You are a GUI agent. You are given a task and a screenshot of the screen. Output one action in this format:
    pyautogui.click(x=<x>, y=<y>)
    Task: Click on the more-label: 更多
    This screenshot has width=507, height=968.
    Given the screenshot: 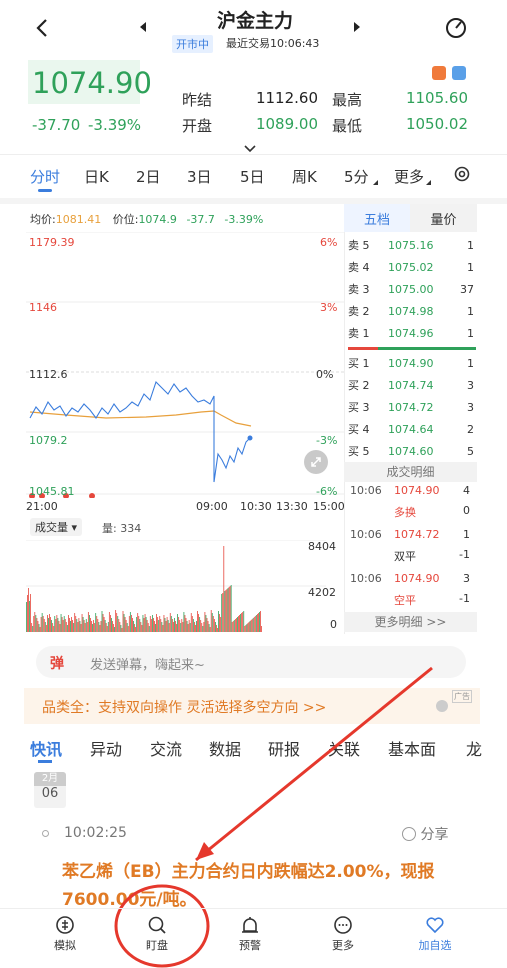 What is the action you would take?
    pyautogui.click(x=343, y=945)
    